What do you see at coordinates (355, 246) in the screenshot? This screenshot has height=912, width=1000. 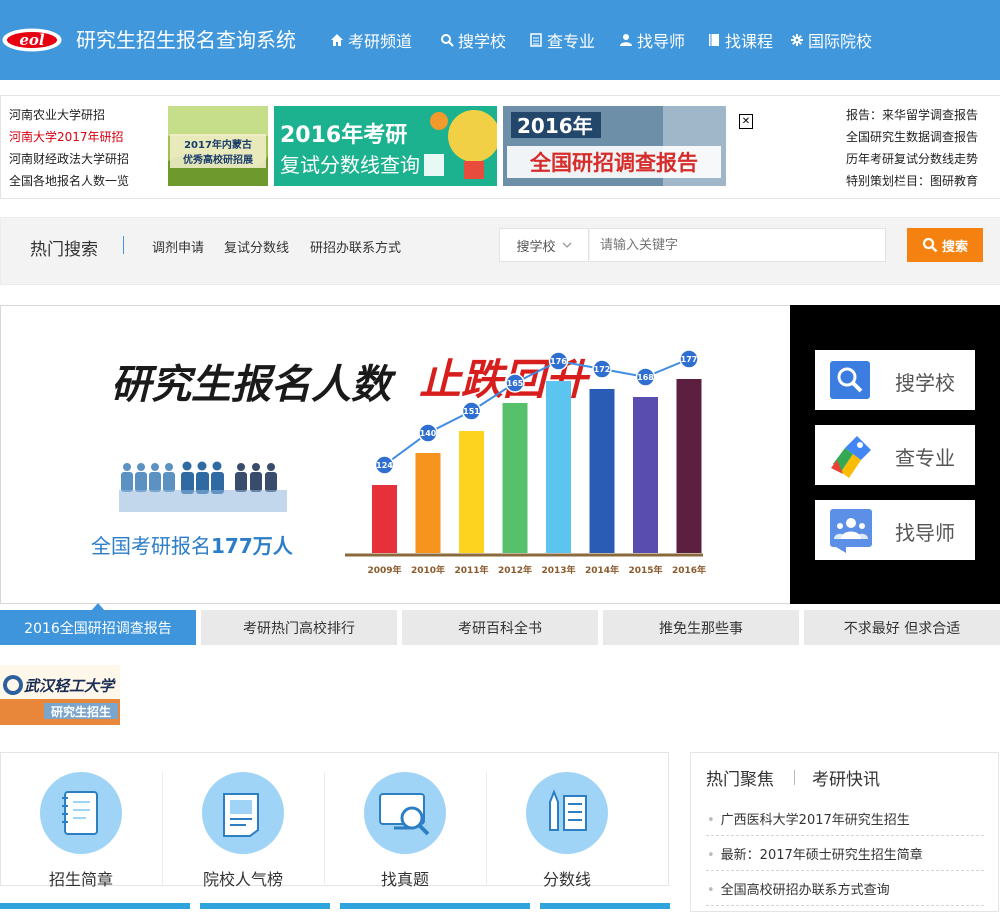 I see `hot-search-link: 研招办联系方式` at bounding box center [355, 246].